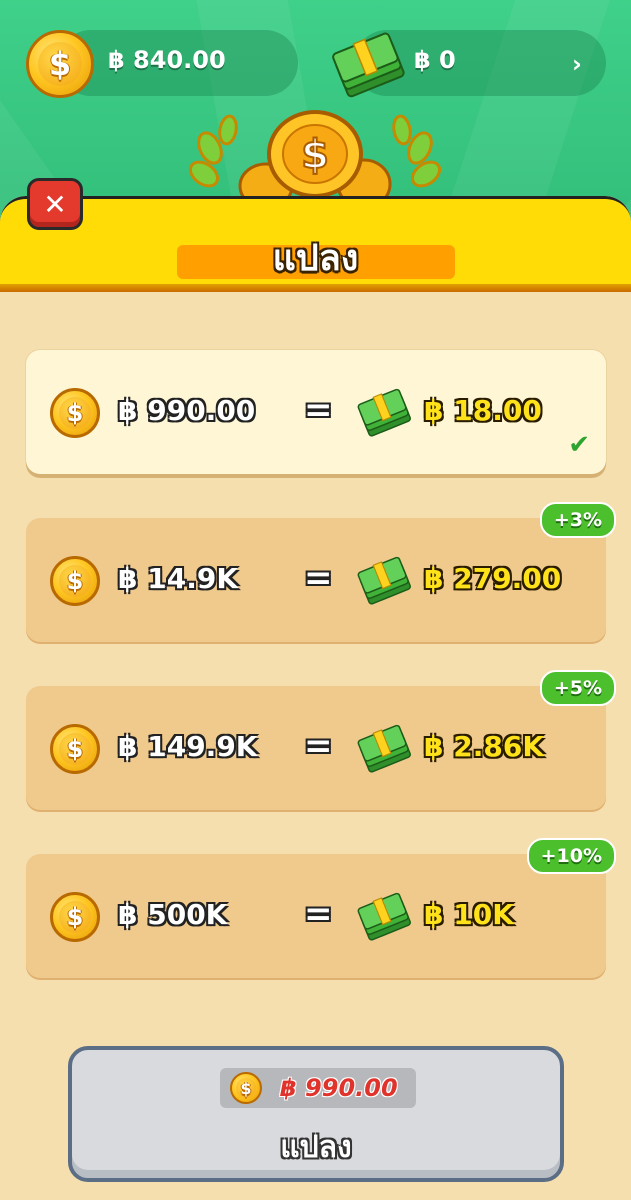 Image resolution: width=631 pixels, height=1200 pixels. What do you see at coordinates (469, 914) in the screenshot?
I see `cash-amount: ฿ 10K` at bounding box center [469, 914].